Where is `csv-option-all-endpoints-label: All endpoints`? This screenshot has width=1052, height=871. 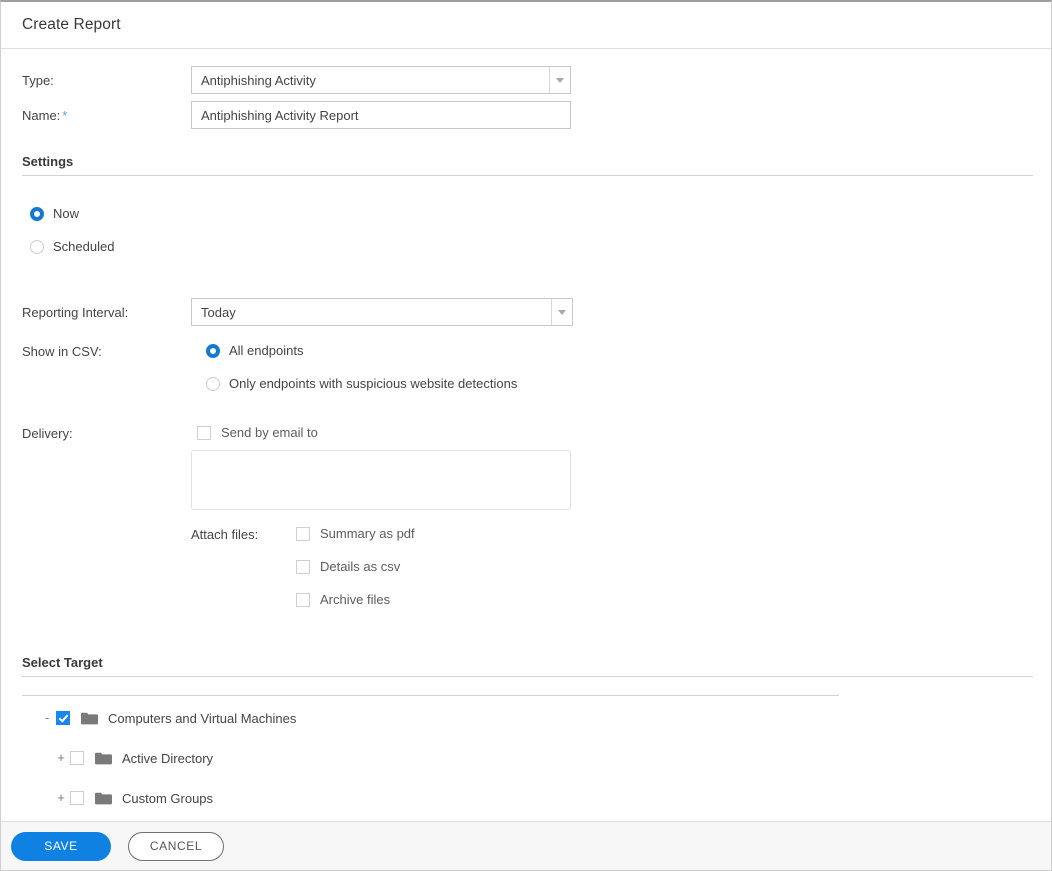 csv-option-all-endpoints-label: All endpoints is located at coordinates (266, 350).